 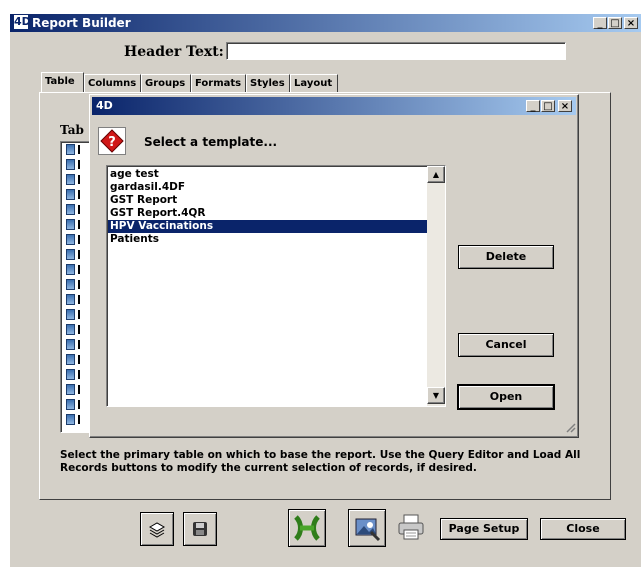 What do you see at coordinates (436, 286) in the screenshot?
I see `template-list-scrollbar: ▲ ▼` at bounding box center [436, 286].